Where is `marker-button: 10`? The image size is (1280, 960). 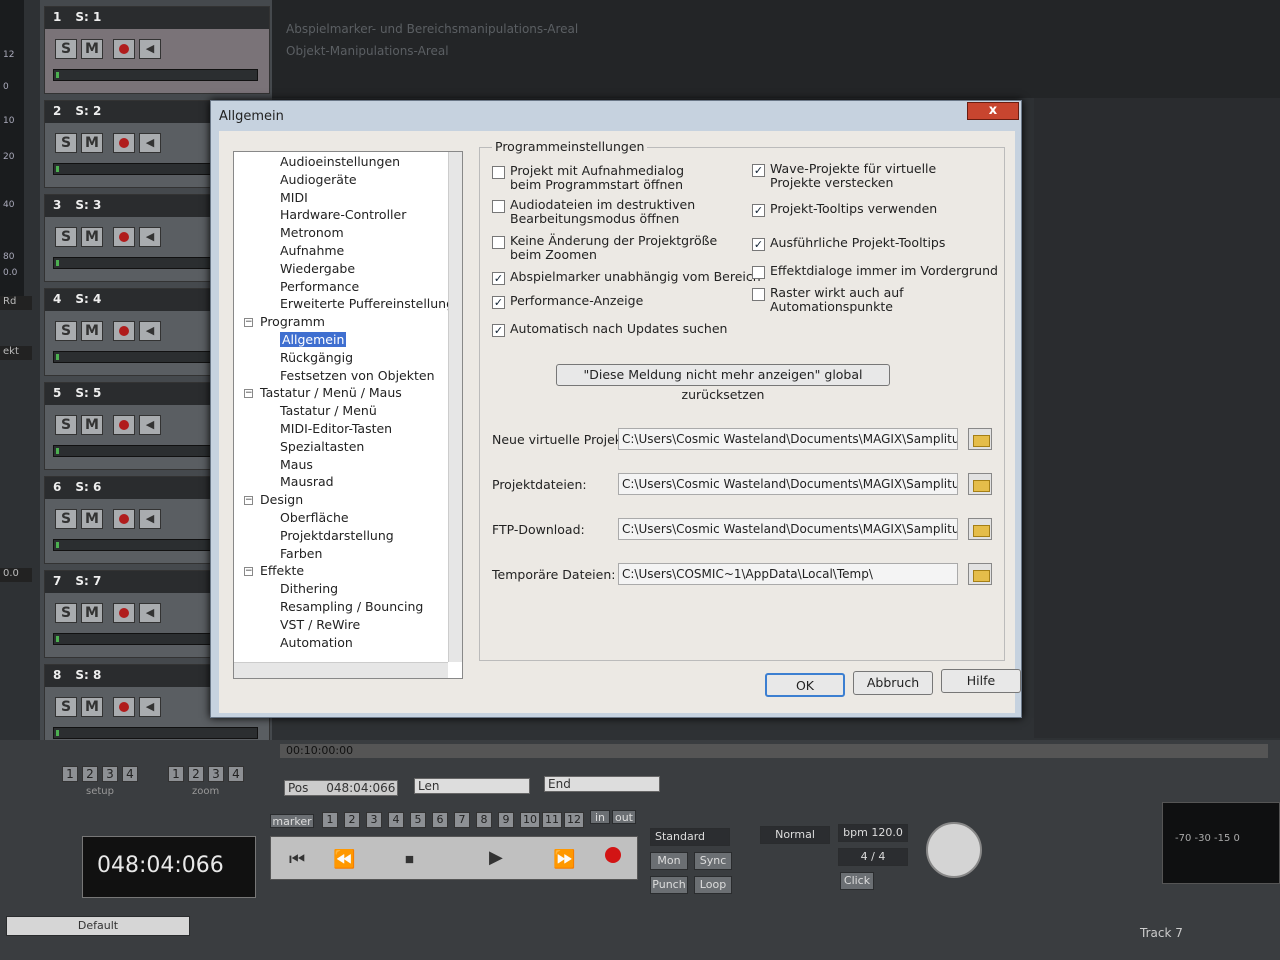
marker-button: 10 is located at coordinates (530, 820).